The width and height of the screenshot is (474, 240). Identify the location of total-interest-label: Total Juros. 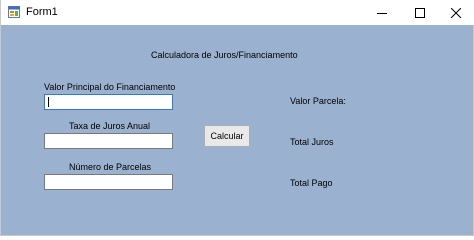
(312, 142).